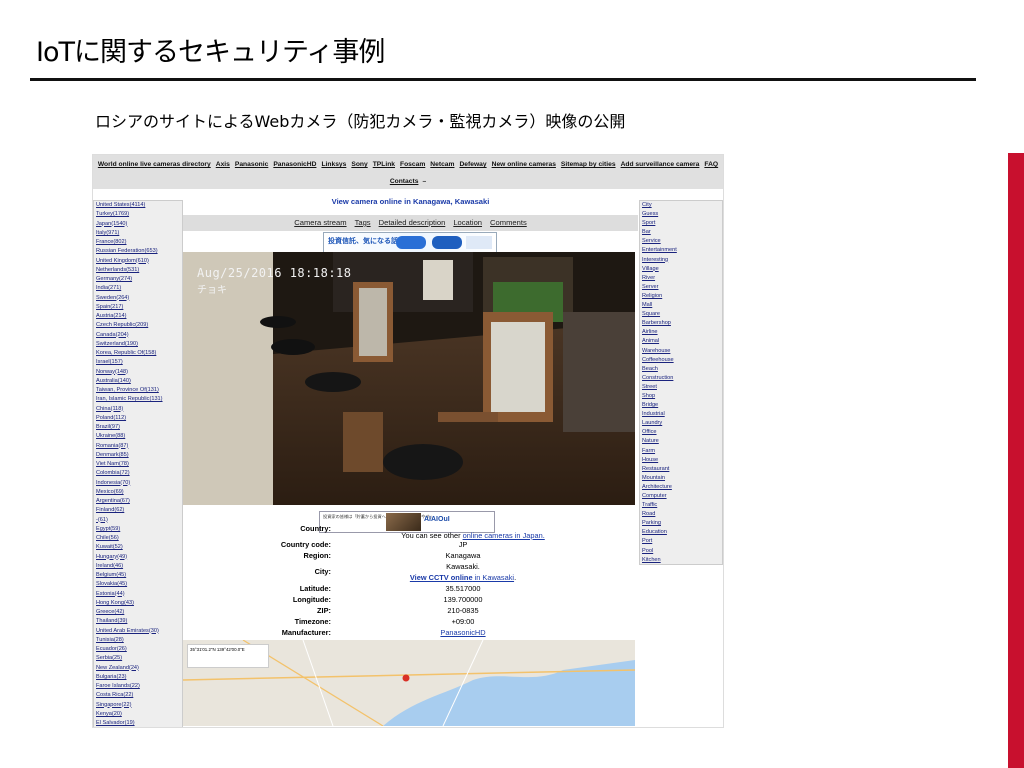  I want to click on country-link: Slovakia(45), so click(139, 584).